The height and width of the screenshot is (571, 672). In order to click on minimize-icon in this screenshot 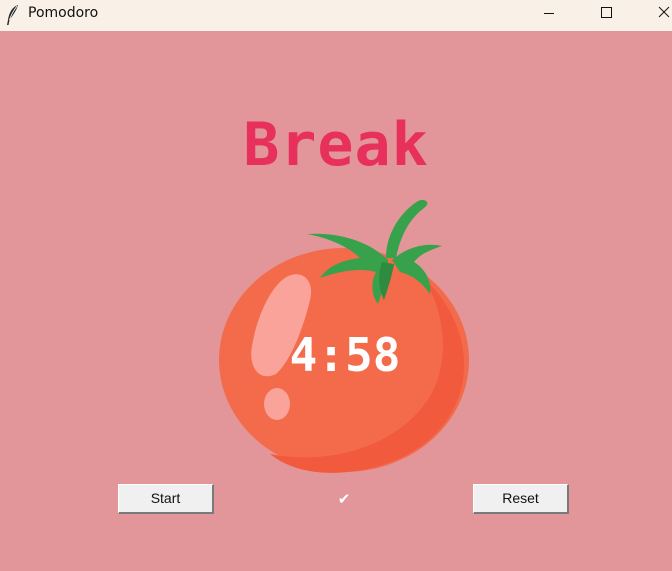, I will do `click(549, 13)`.